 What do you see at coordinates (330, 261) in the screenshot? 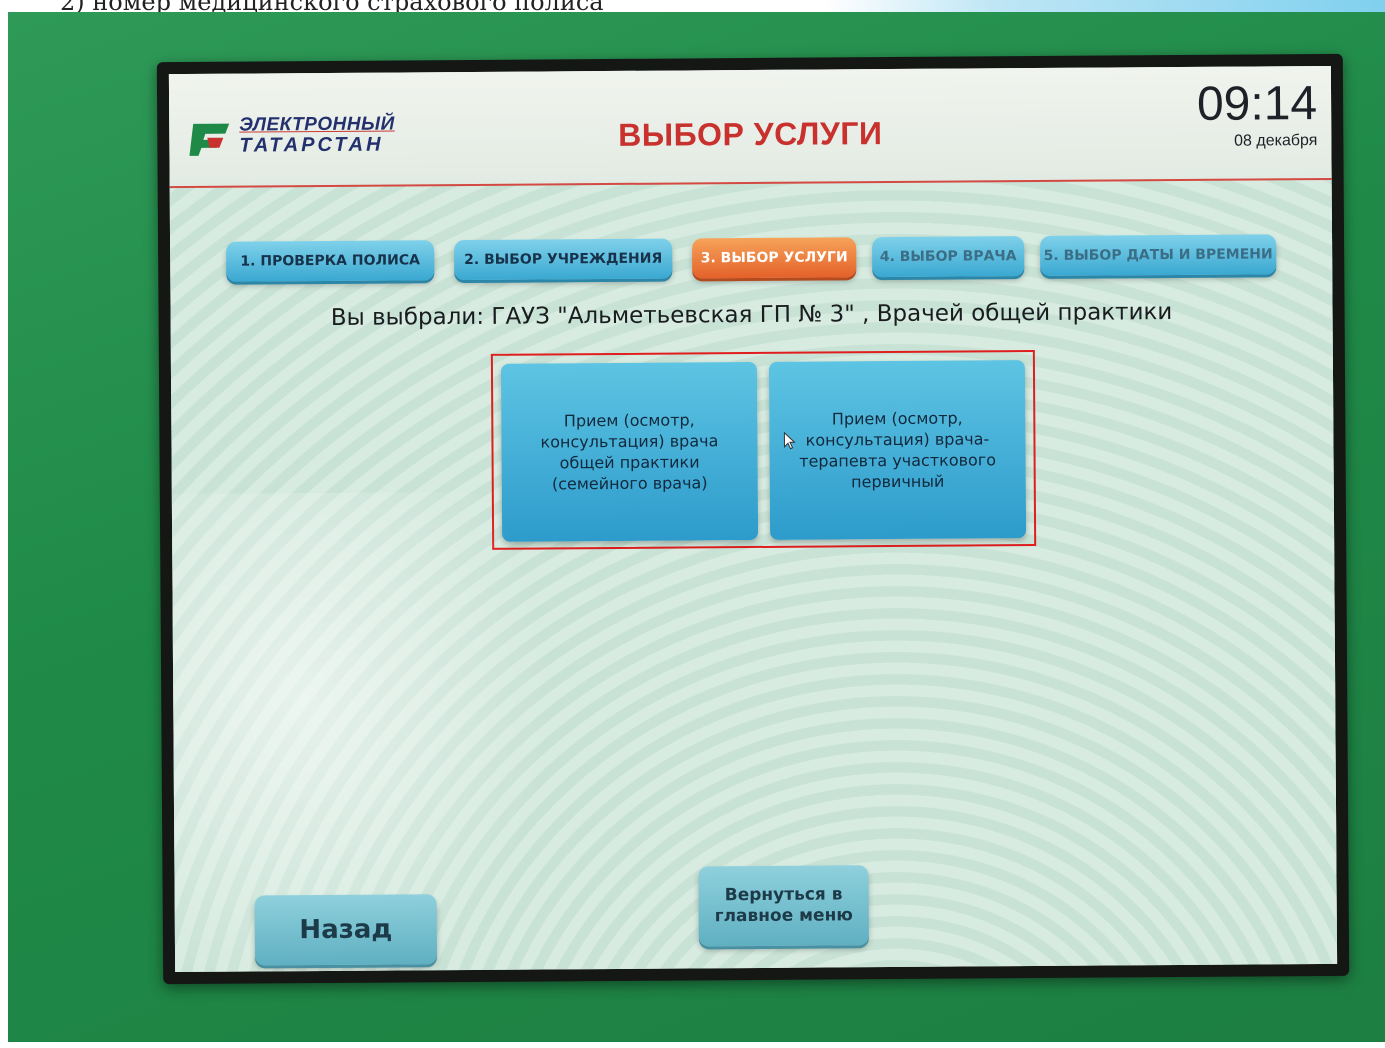
I see `step-check-policy: 1. ПРОВЕРКА ПОЛИСА` at bounding box center [330, 261].